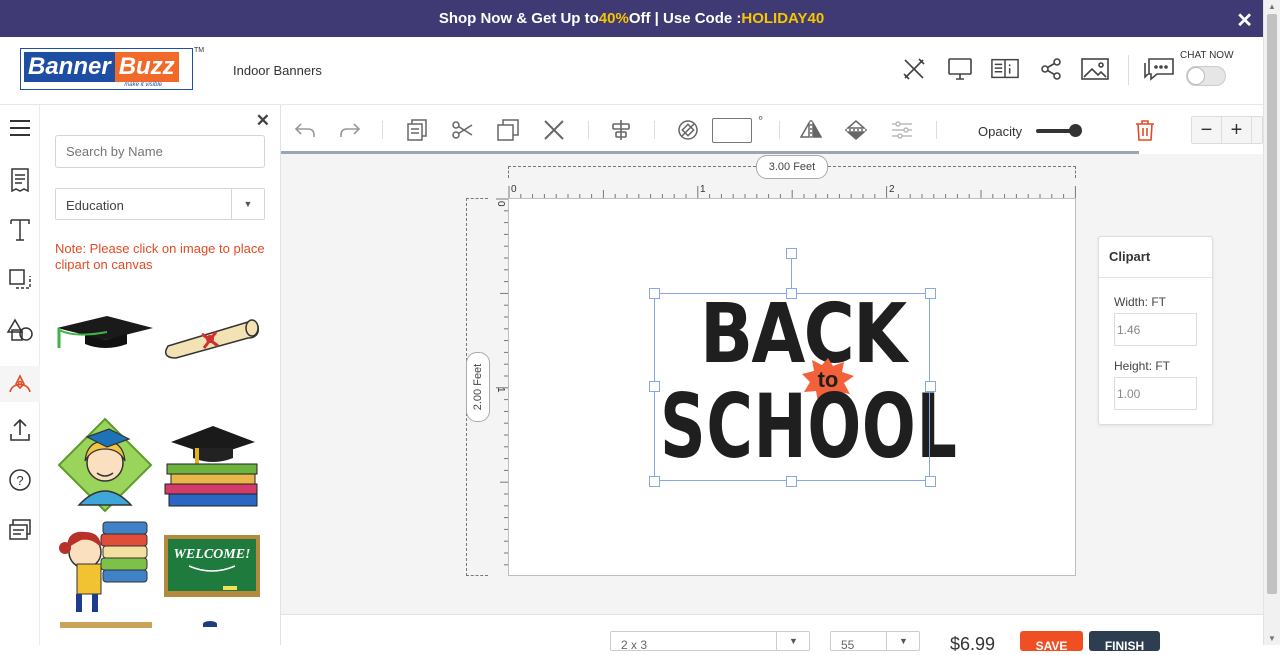 Image resolution: width=1280 pixels, height=655 pixels. I want to click on clipart-properties: Clipart Width: FT 1.46 Height: FT 1.00, so click(1155, 330).